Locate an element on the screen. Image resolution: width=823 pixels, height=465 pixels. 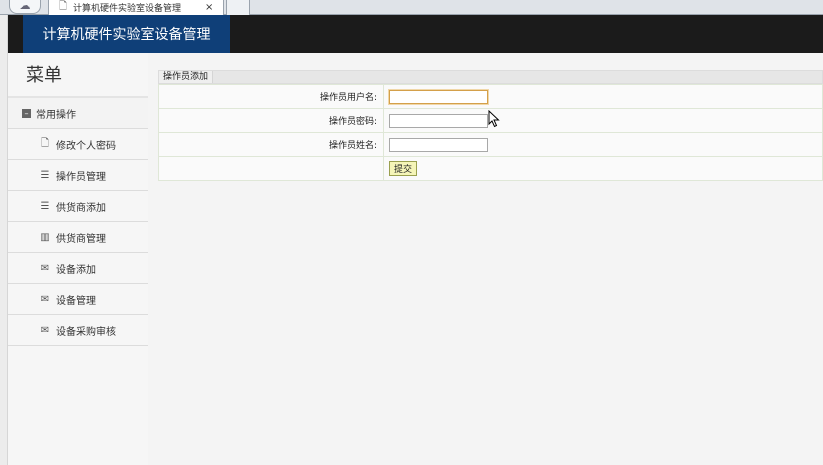
sidebar-group-label: 常用操作 is located at coordinates (56, 115).